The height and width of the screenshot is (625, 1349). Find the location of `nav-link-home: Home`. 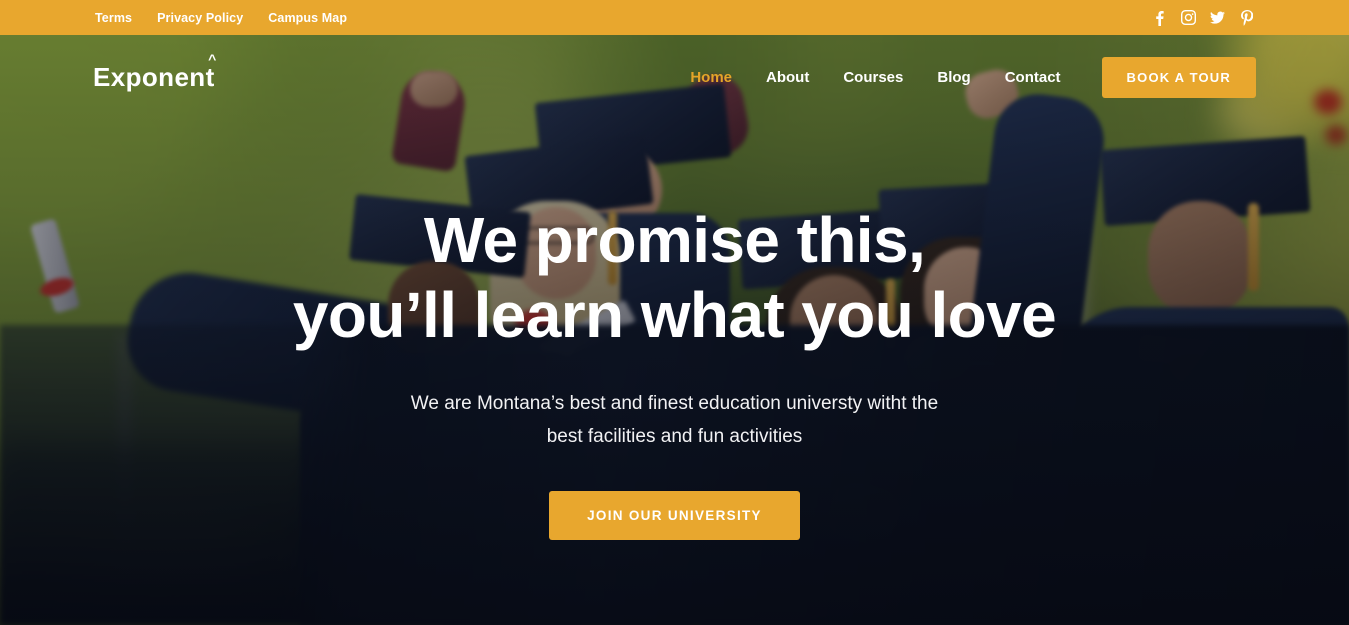

nav-link-home: Home is located at coordinates (711, 77).